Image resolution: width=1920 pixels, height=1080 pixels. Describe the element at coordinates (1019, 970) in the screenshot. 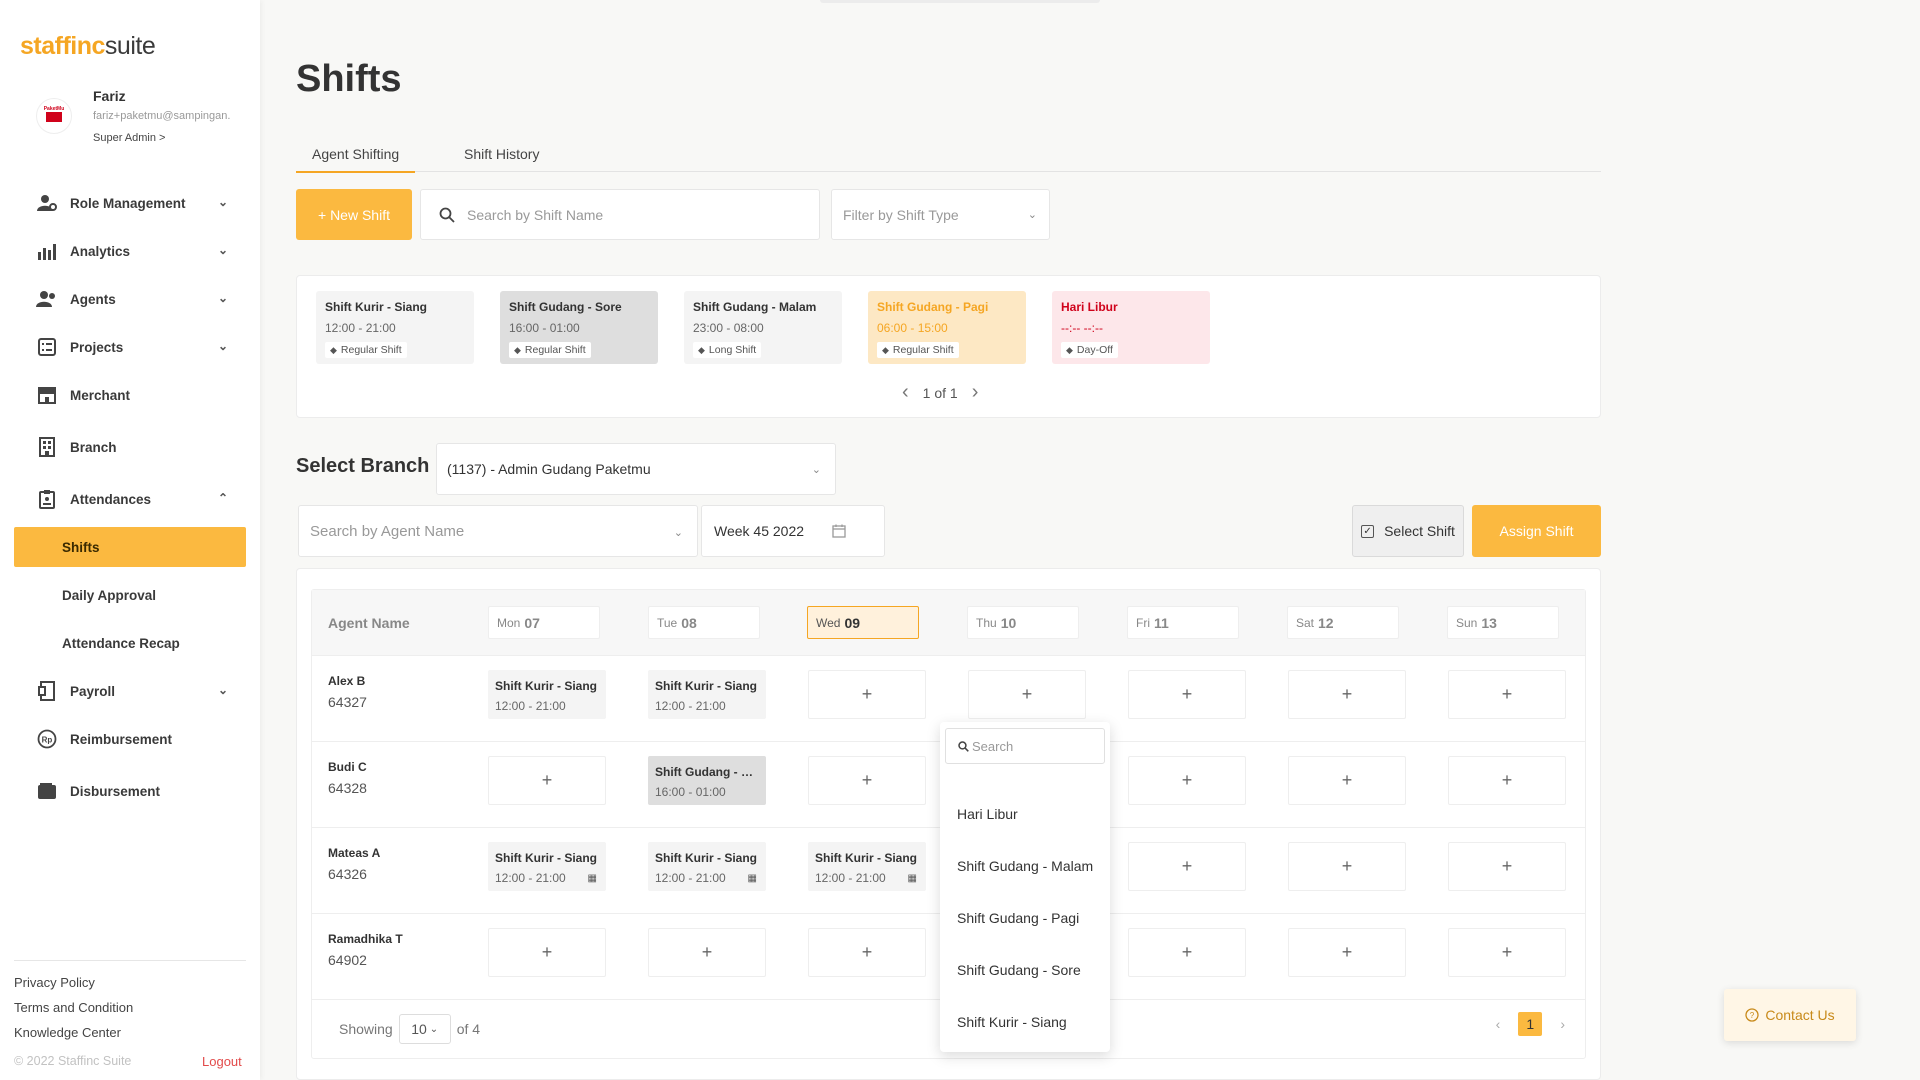

I see `dropdown-option: Shift Gudang - Sore` at that location.